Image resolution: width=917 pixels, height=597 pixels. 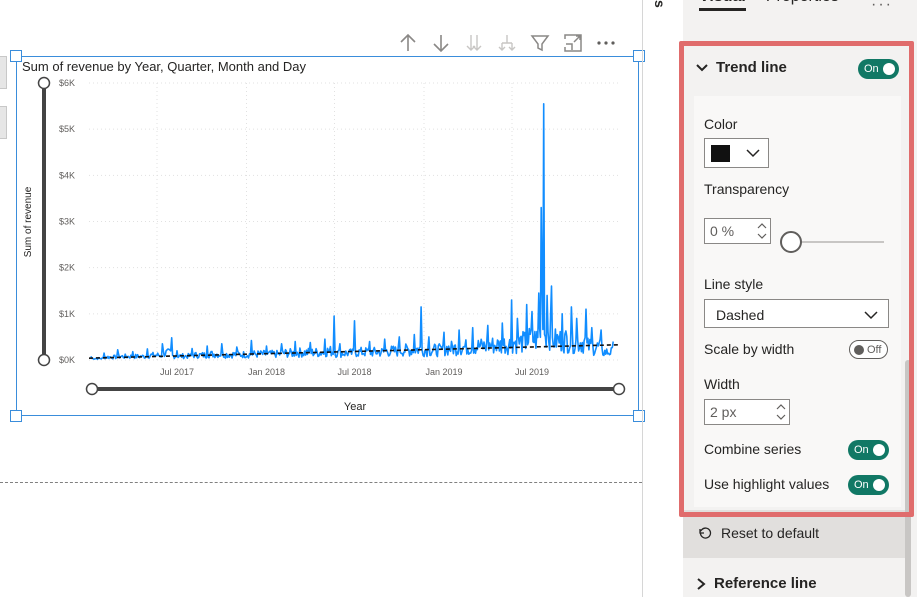 I want to click on reset-label: Reset to default, so click(x=770, y=533).